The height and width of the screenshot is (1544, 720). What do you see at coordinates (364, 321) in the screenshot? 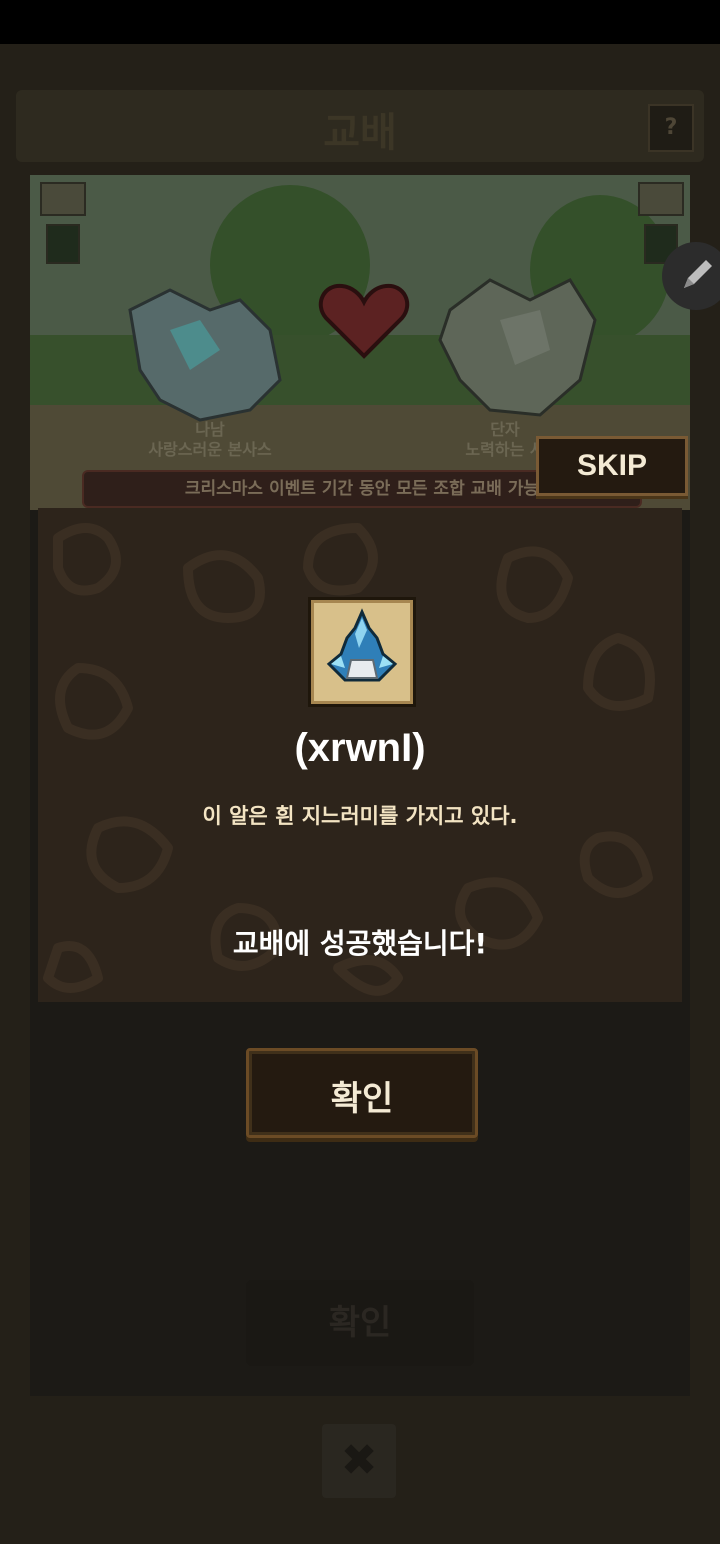
I see `heart-icon` at bounding box center [364, 321].